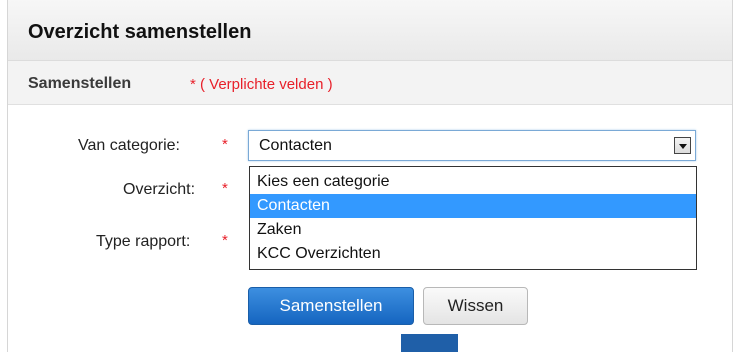  Describe the element at coordinates (475, 306) in the screenshot. I see `clear-button: Wissen` at that location.